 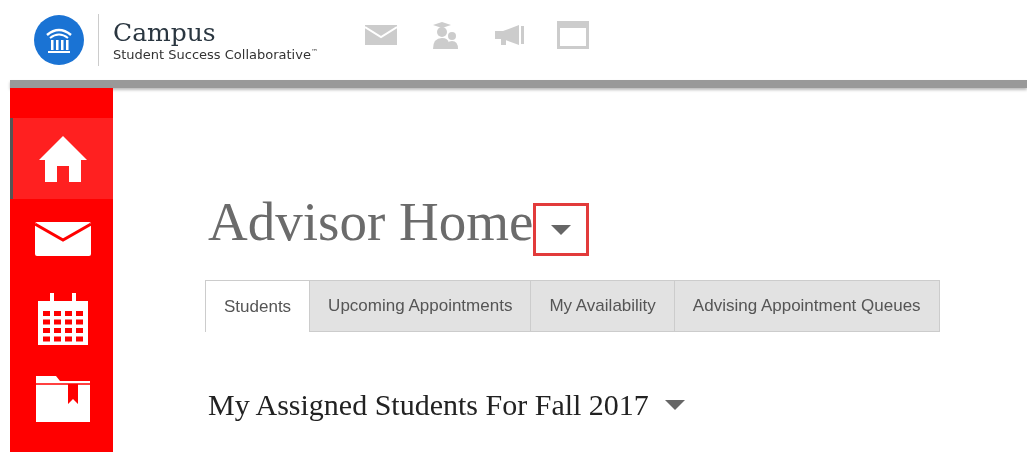 I want to click on window-icon, so click(x=572, y=35).